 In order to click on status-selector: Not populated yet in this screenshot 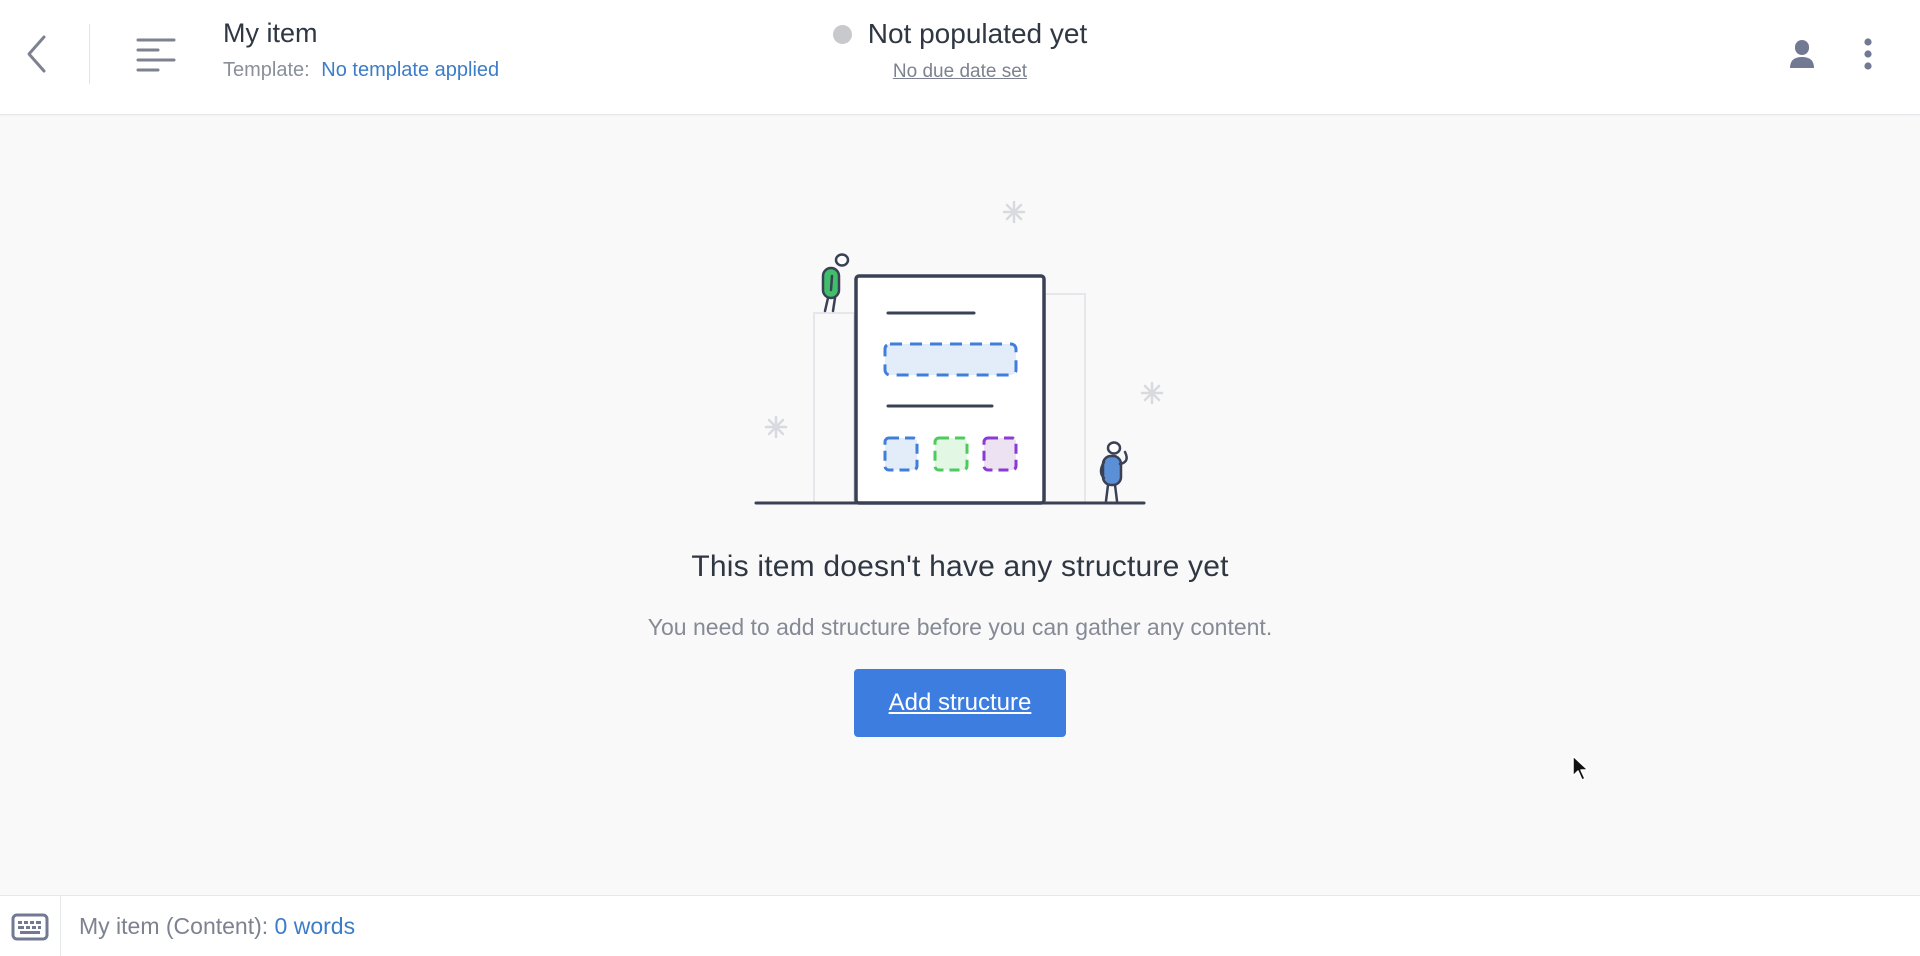, I will do `click(960, 34)`.